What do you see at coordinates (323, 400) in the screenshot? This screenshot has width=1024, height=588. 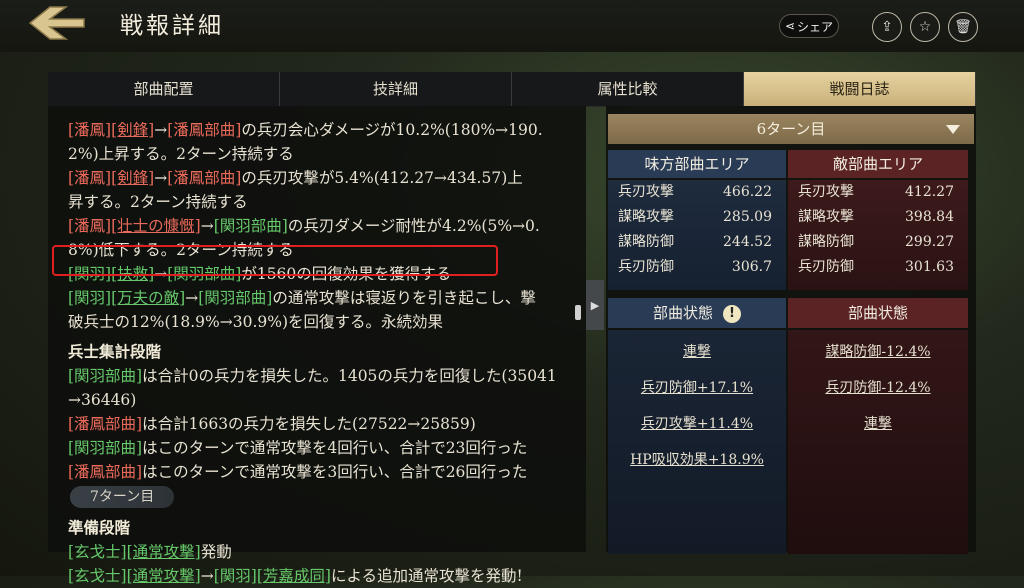 I see `log-line: →36446)` at bounding box center [323, 400].